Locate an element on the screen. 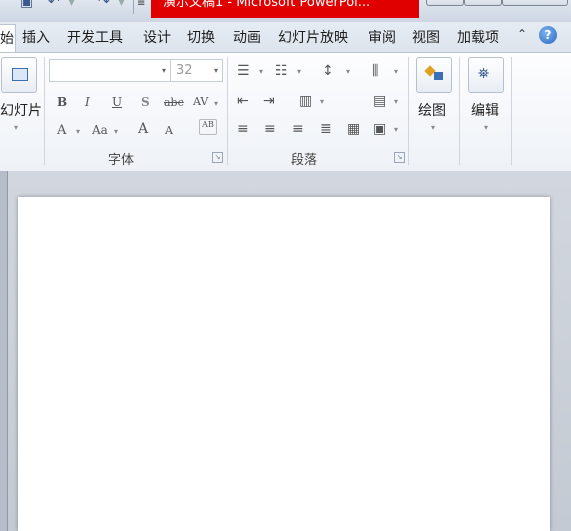 Image resolution: width=571 pixels, height=531 pixels. font-group-label: 字体 is located at coordinates (121, 160).